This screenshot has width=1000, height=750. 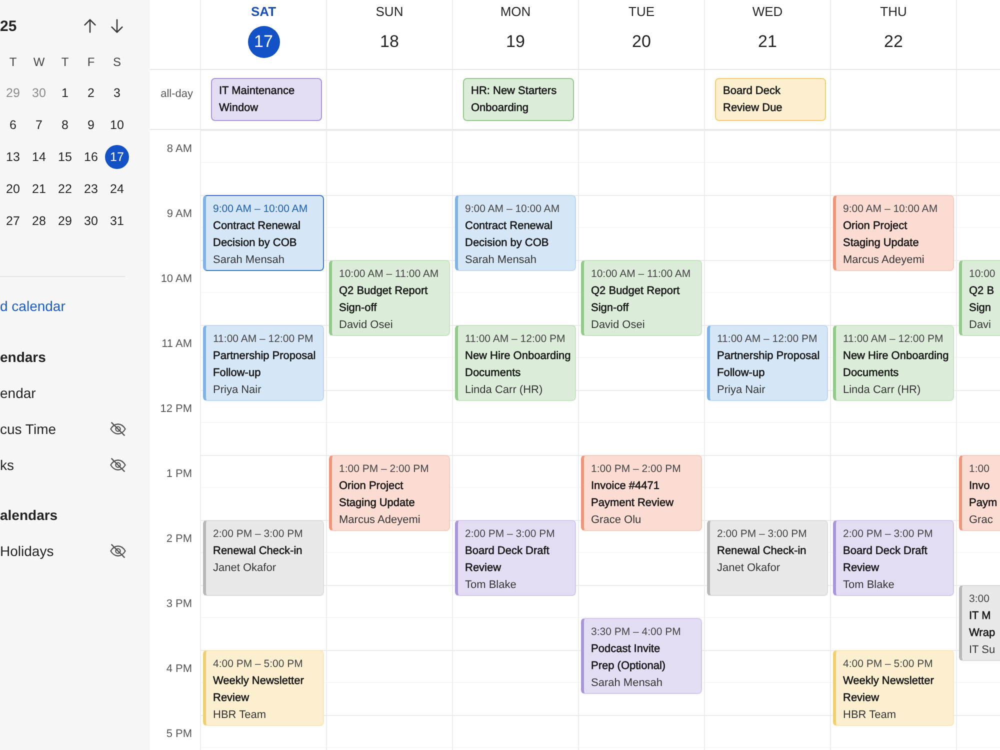 I want to click on calendar-day: 15, so click(x=65, y=157).